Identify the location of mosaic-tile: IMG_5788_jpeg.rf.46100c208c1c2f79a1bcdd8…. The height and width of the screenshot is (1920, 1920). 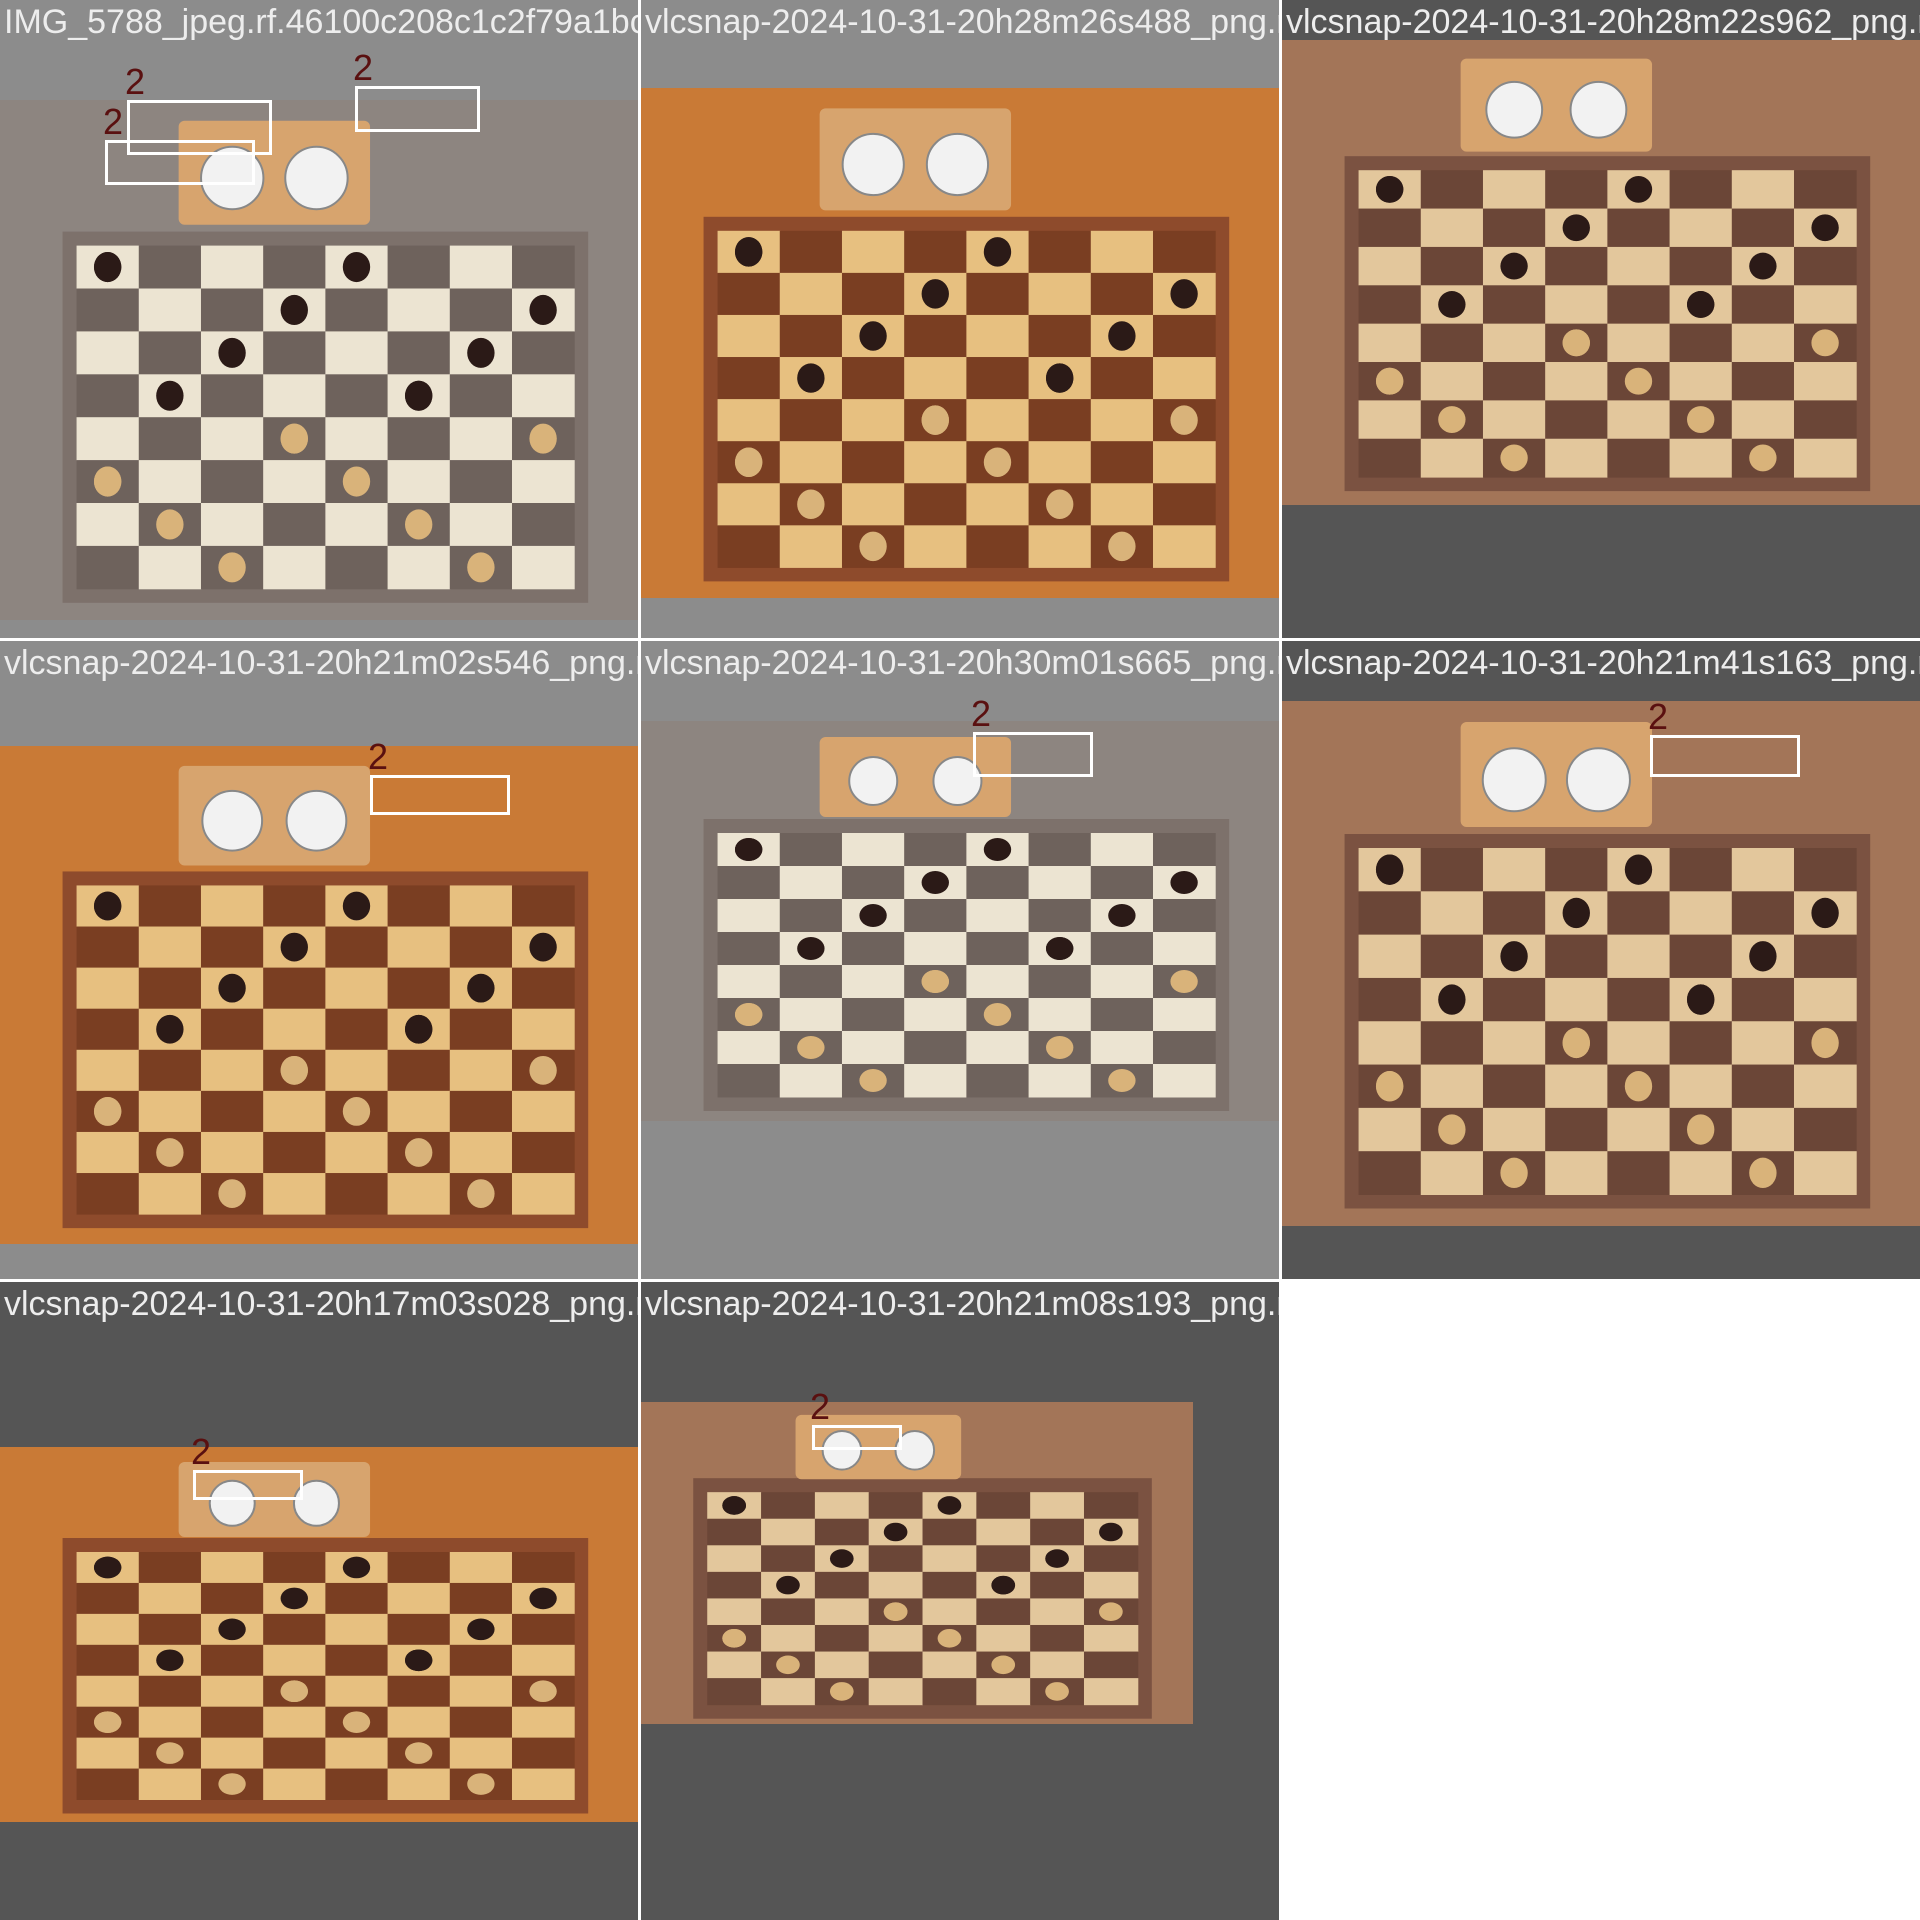
(319, 319).